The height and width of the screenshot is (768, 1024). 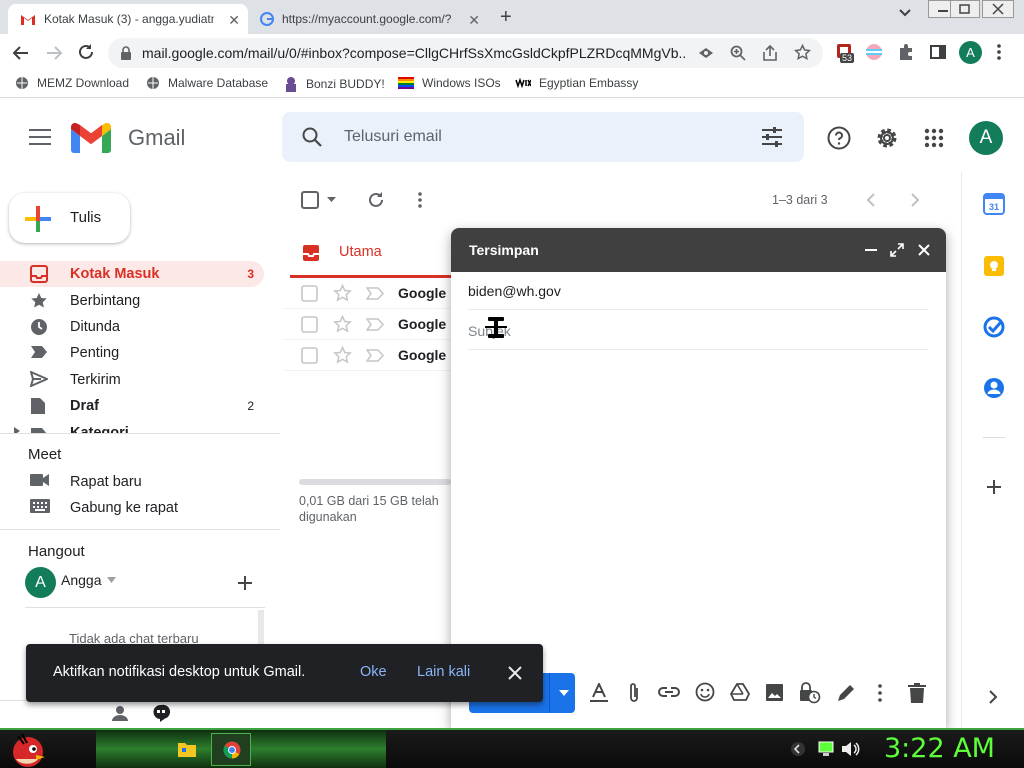 What do you see at coordinates (871, 200) in the screenshot?
I see `prev-page-icon` at bounding box center [871, 200].